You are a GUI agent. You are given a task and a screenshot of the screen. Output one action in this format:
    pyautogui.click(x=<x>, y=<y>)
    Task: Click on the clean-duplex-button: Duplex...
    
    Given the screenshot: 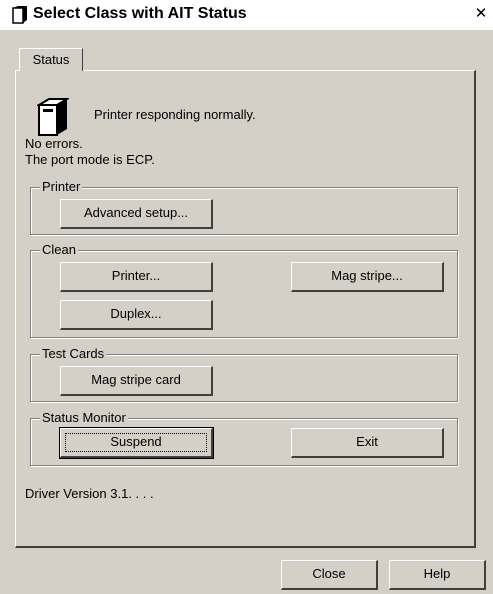 What is the action you would take?
    pyautogui.click(x=136, y=315)
    